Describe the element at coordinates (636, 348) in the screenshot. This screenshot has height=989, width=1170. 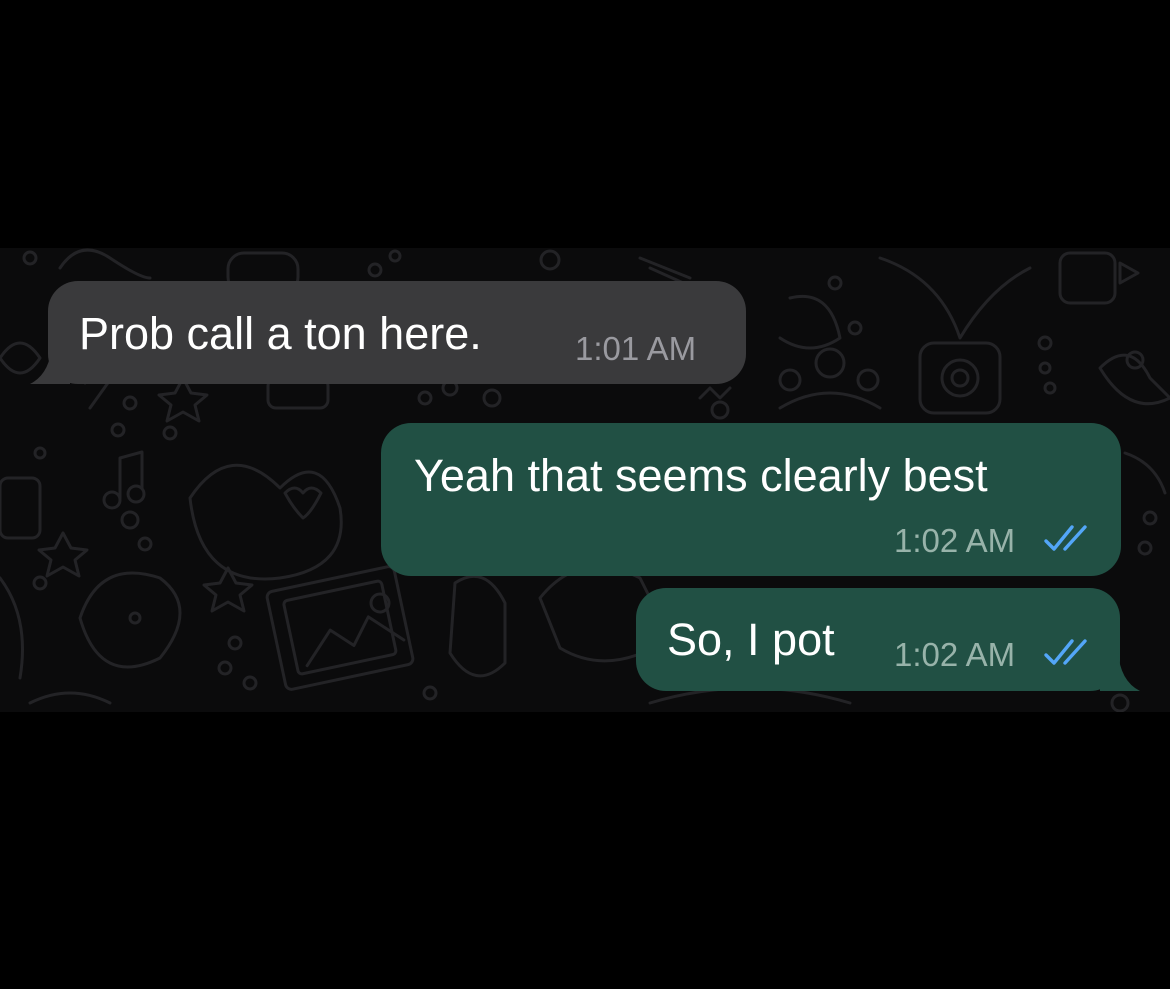
I see `message-timestamp: 1:01 AM` at that location.